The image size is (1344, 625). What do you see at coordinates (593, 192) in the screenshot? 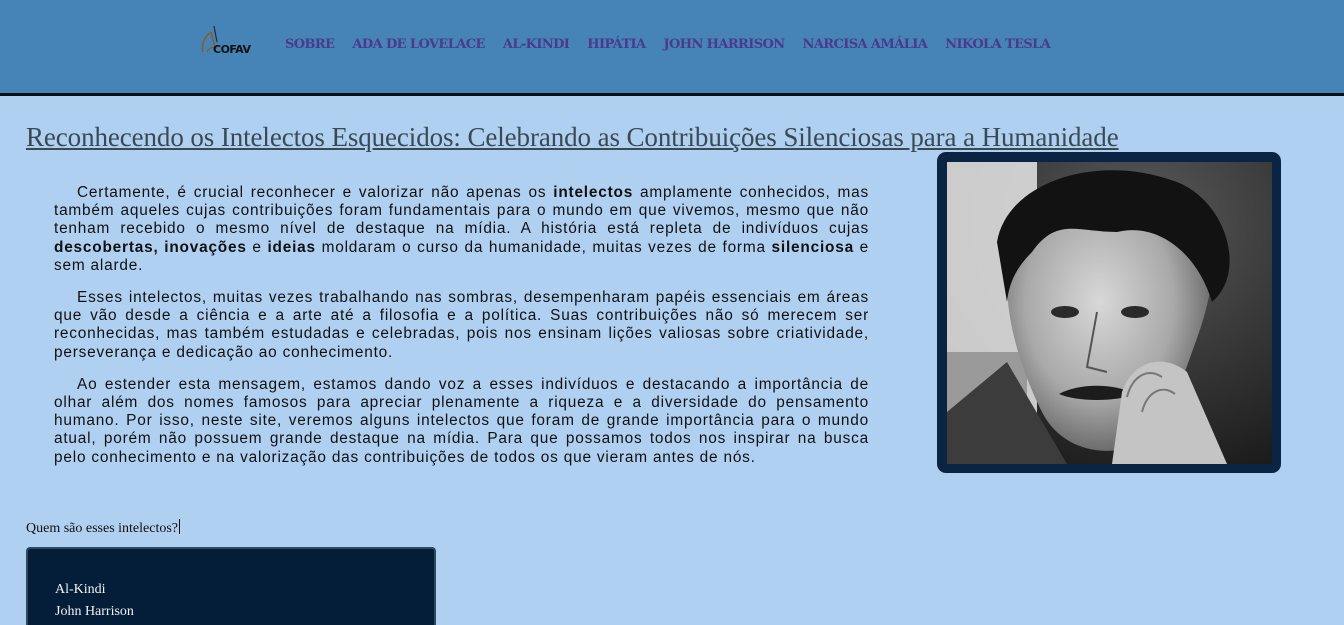
I see `p1-bold-1: intelectos` at bounding box center [593, 192].